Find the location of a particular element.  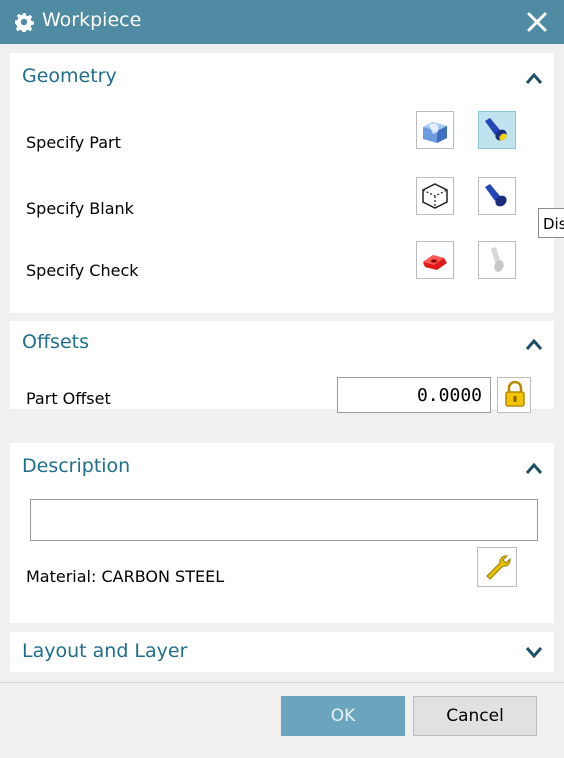

display-blank-button is located at coordinates (497, 196).